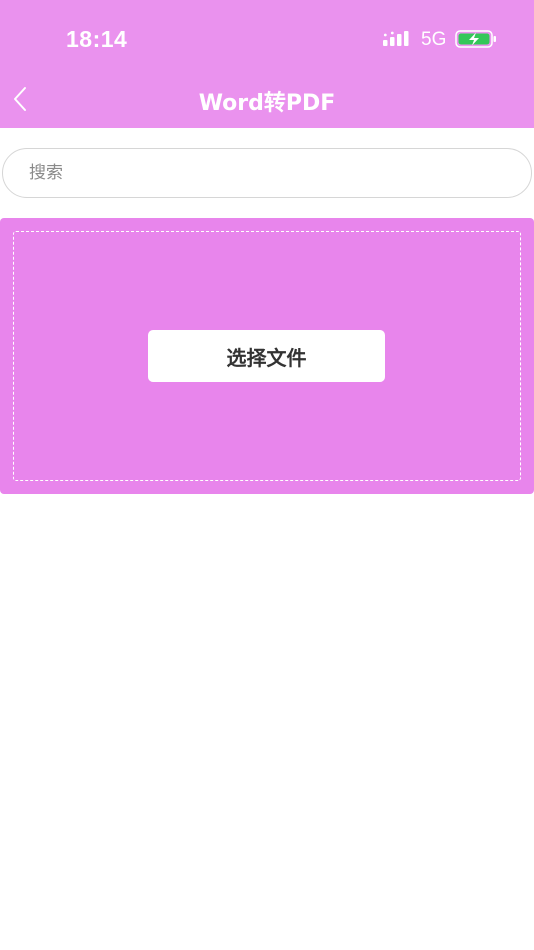 The height and width of the screenshot is (950, 534). I want to click on header-bar: 18:14 5G Word转PDF, so click(267, 64).